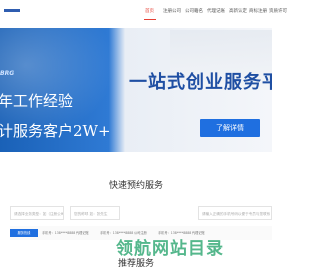  Describe the element at coordinates (278, 11) in the screenshot. I see `nav-license: 资质许可` at that location.